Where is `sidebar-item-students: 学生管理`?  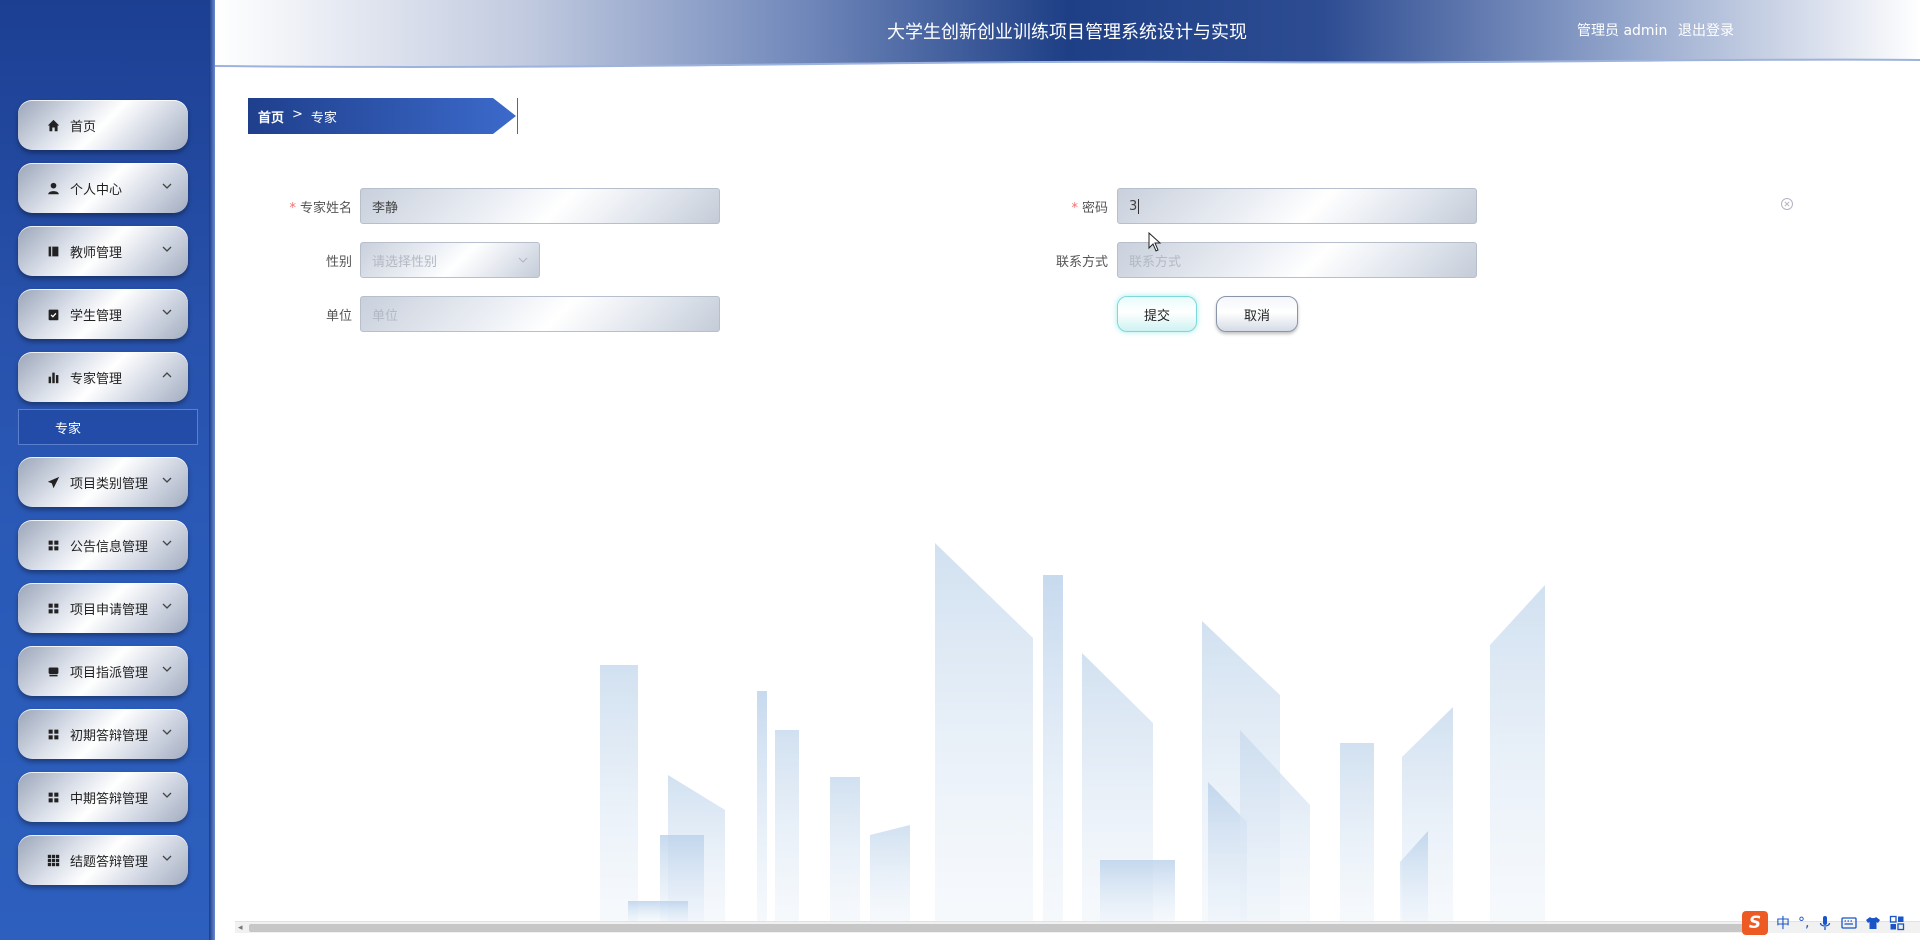
sidebar-item-students: 学生管理 is located at coordinates (103, 314).